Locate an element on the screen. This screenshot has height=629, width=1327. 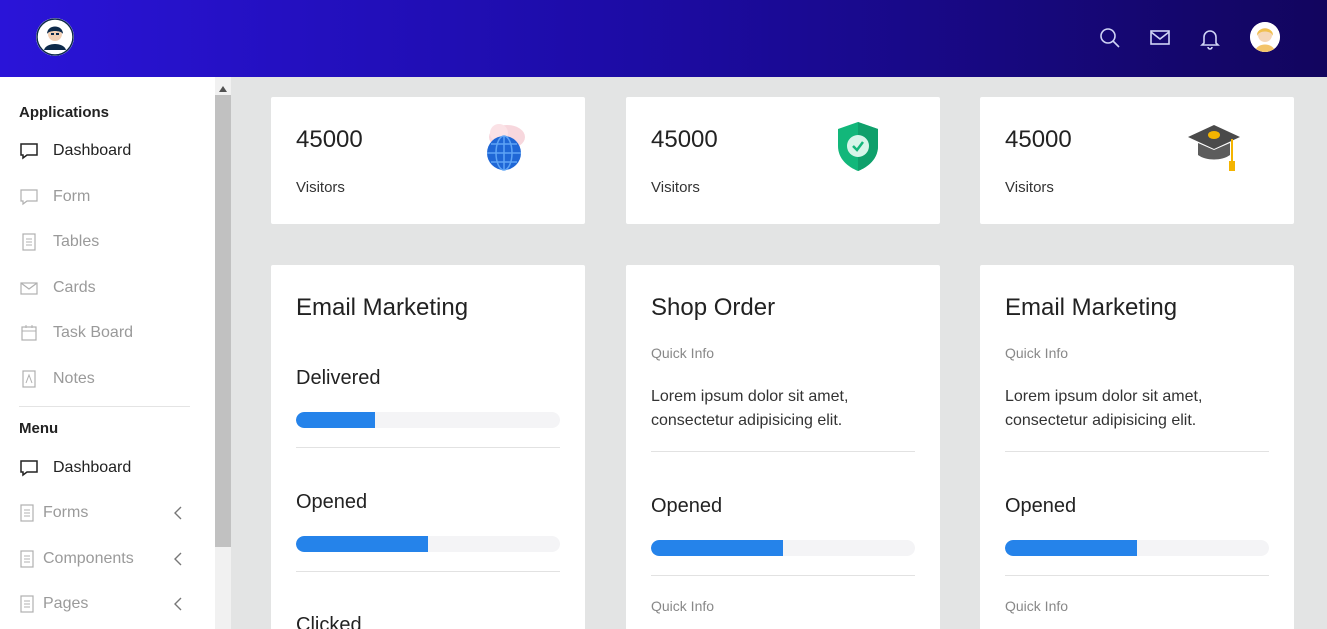
sidebar-item-dashboard: Dashboard is located at coordinates (106, 151).